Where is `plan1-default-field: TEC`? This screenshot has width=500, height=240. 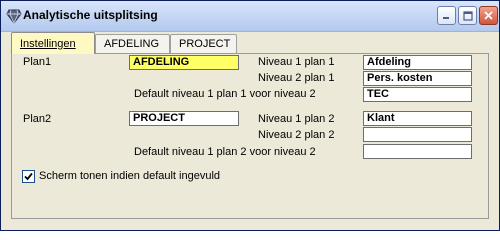
plan1-default-field: TEC is located at coordinates (417, 94).